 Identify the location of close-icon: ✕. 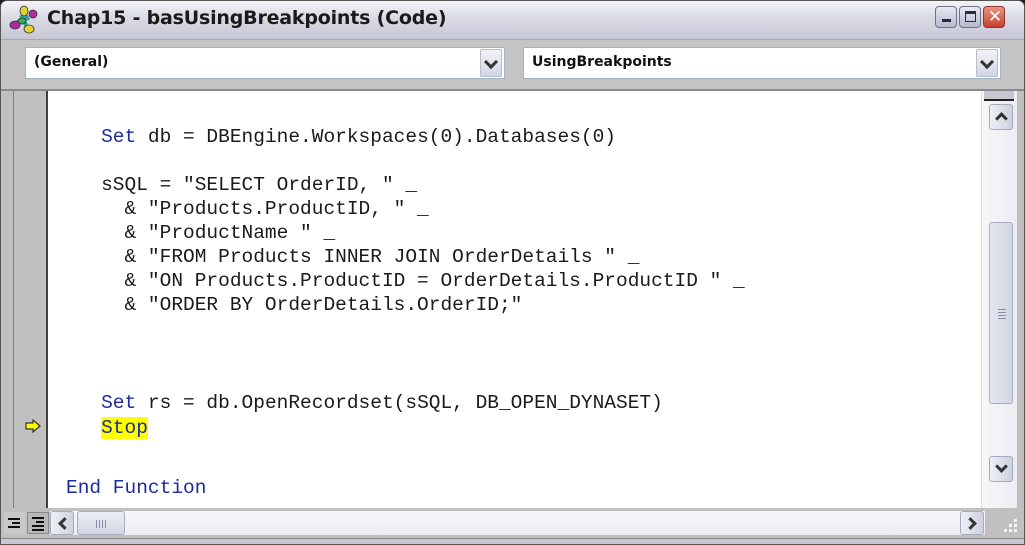
(995, 17).